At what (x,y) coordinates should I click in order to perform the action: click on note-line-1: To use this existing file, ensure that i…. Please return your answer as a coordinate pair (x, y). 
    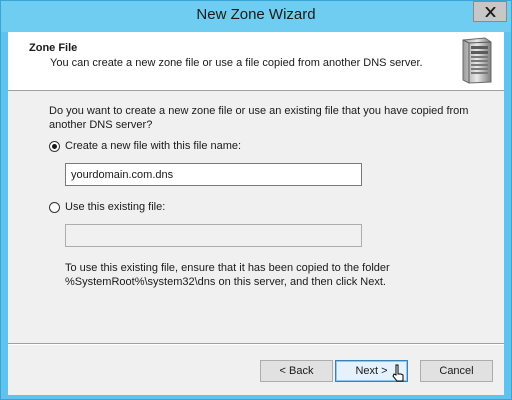
    Looking at the image, I should click on (227, 268).